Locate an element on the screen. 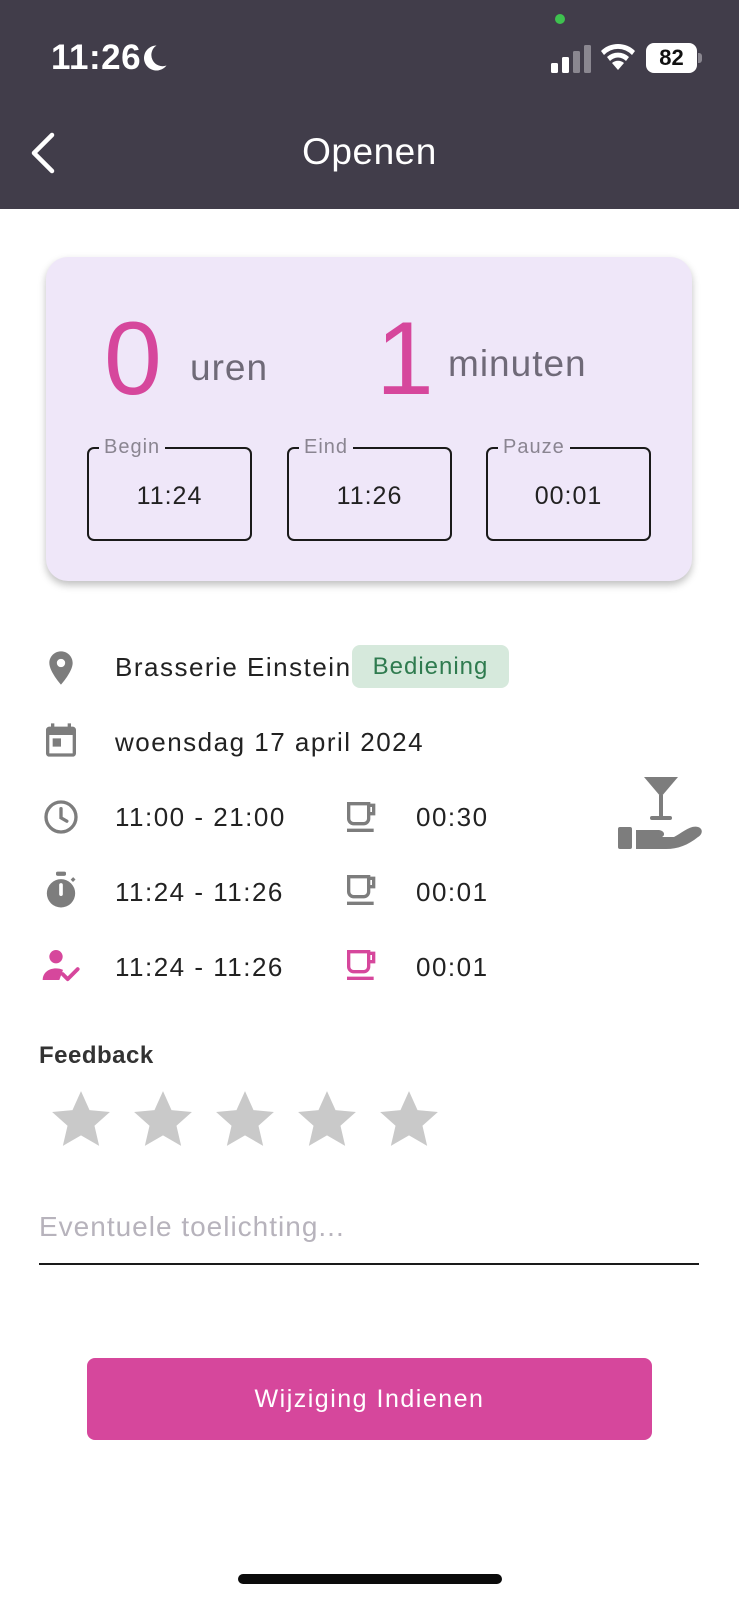 The width and height of the screenshot is (739, 1600). begin-time-field: Begin 11:24 is located at coordinates (169, 488).